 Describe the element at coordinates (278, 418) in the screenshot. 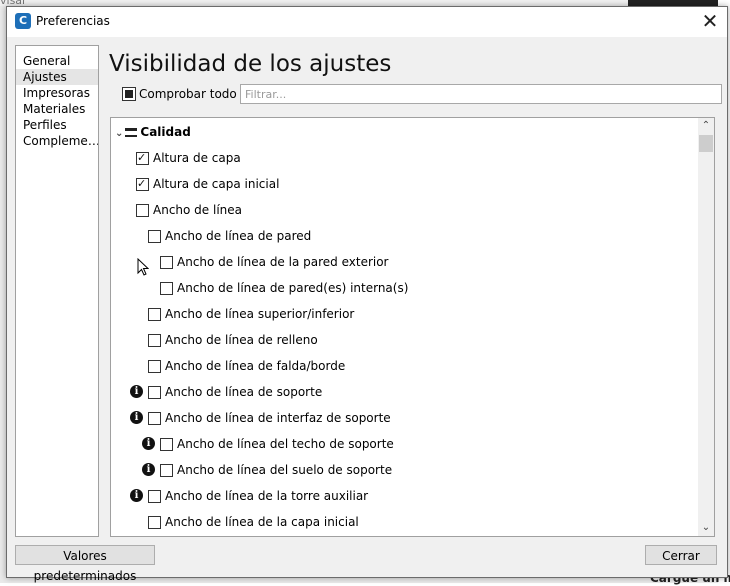

I see `setting-label: Ancho de línea de interfaz de soporte` at that location.